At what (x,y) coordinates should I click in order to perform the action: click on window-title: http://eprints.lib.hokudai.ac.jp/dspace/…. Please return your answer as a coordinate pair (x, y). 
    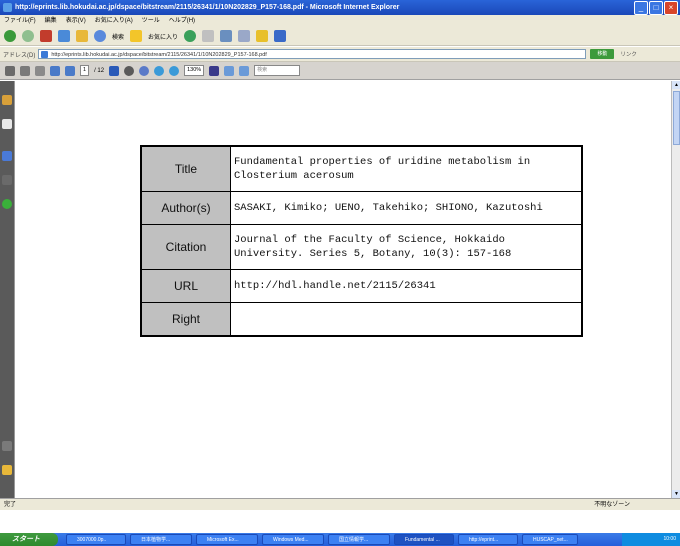
    Looking at the image, I should click on (207, 7).